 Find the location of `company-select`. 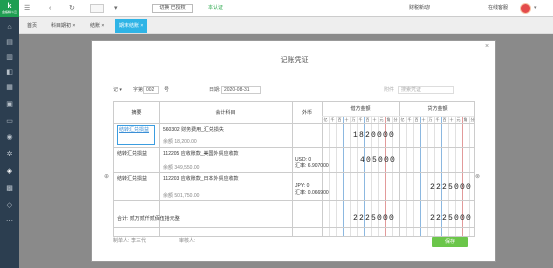

company-select is located at coordinates (97, 8).